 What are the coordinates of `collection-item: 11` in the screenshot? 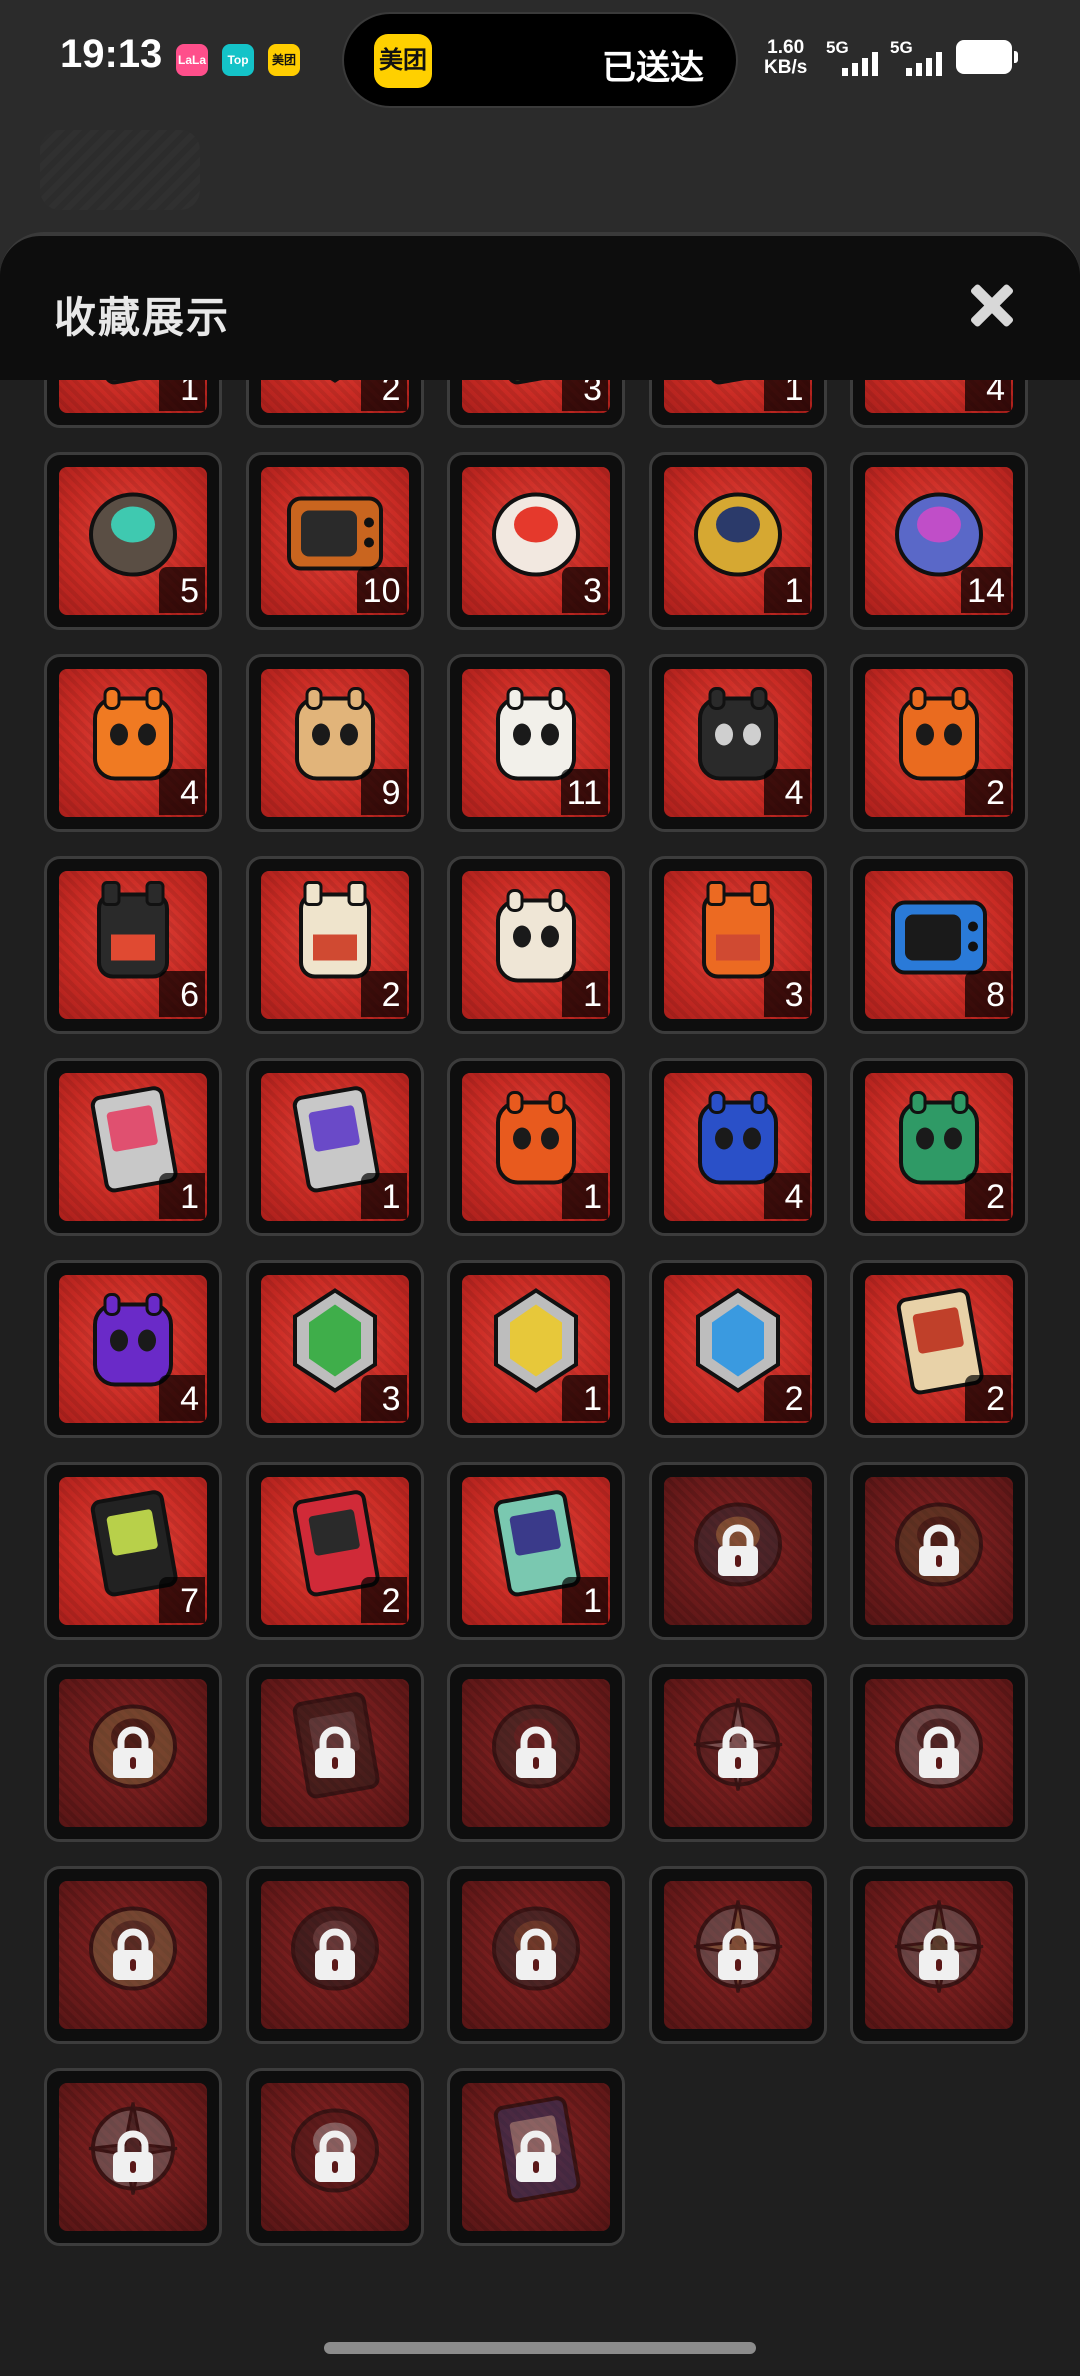 It's located at (536, 743).